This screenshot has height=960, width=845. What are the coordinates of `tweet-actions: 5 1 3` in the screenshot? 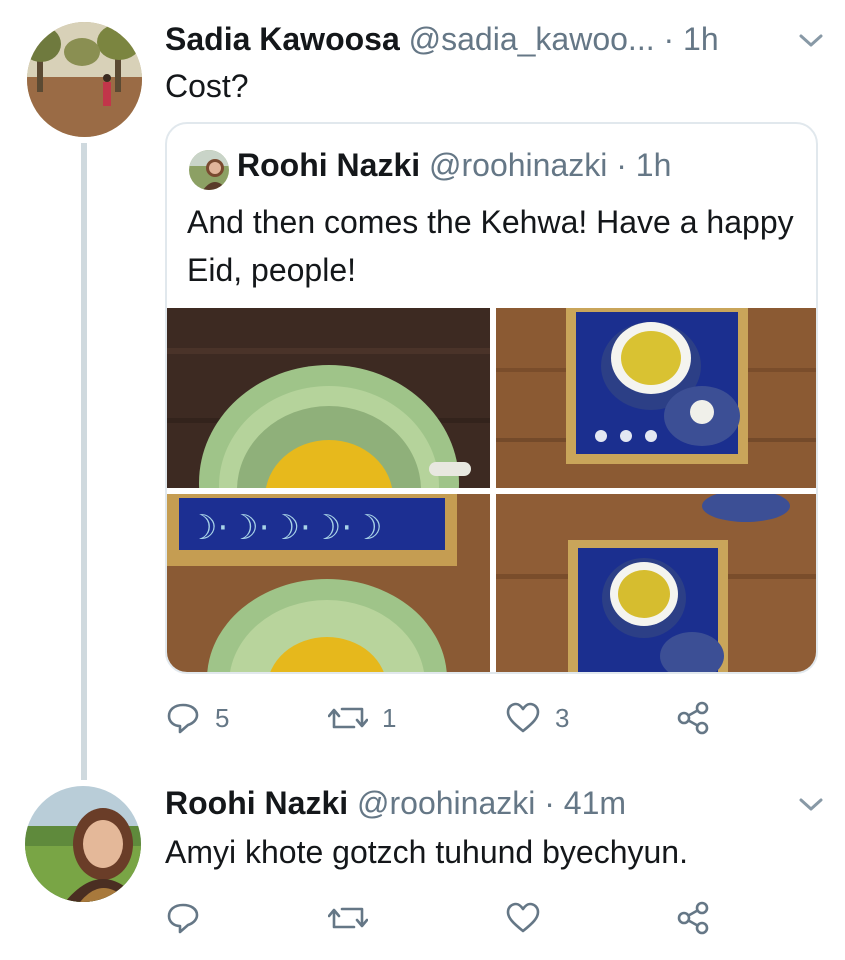 It's located at (445, 718).